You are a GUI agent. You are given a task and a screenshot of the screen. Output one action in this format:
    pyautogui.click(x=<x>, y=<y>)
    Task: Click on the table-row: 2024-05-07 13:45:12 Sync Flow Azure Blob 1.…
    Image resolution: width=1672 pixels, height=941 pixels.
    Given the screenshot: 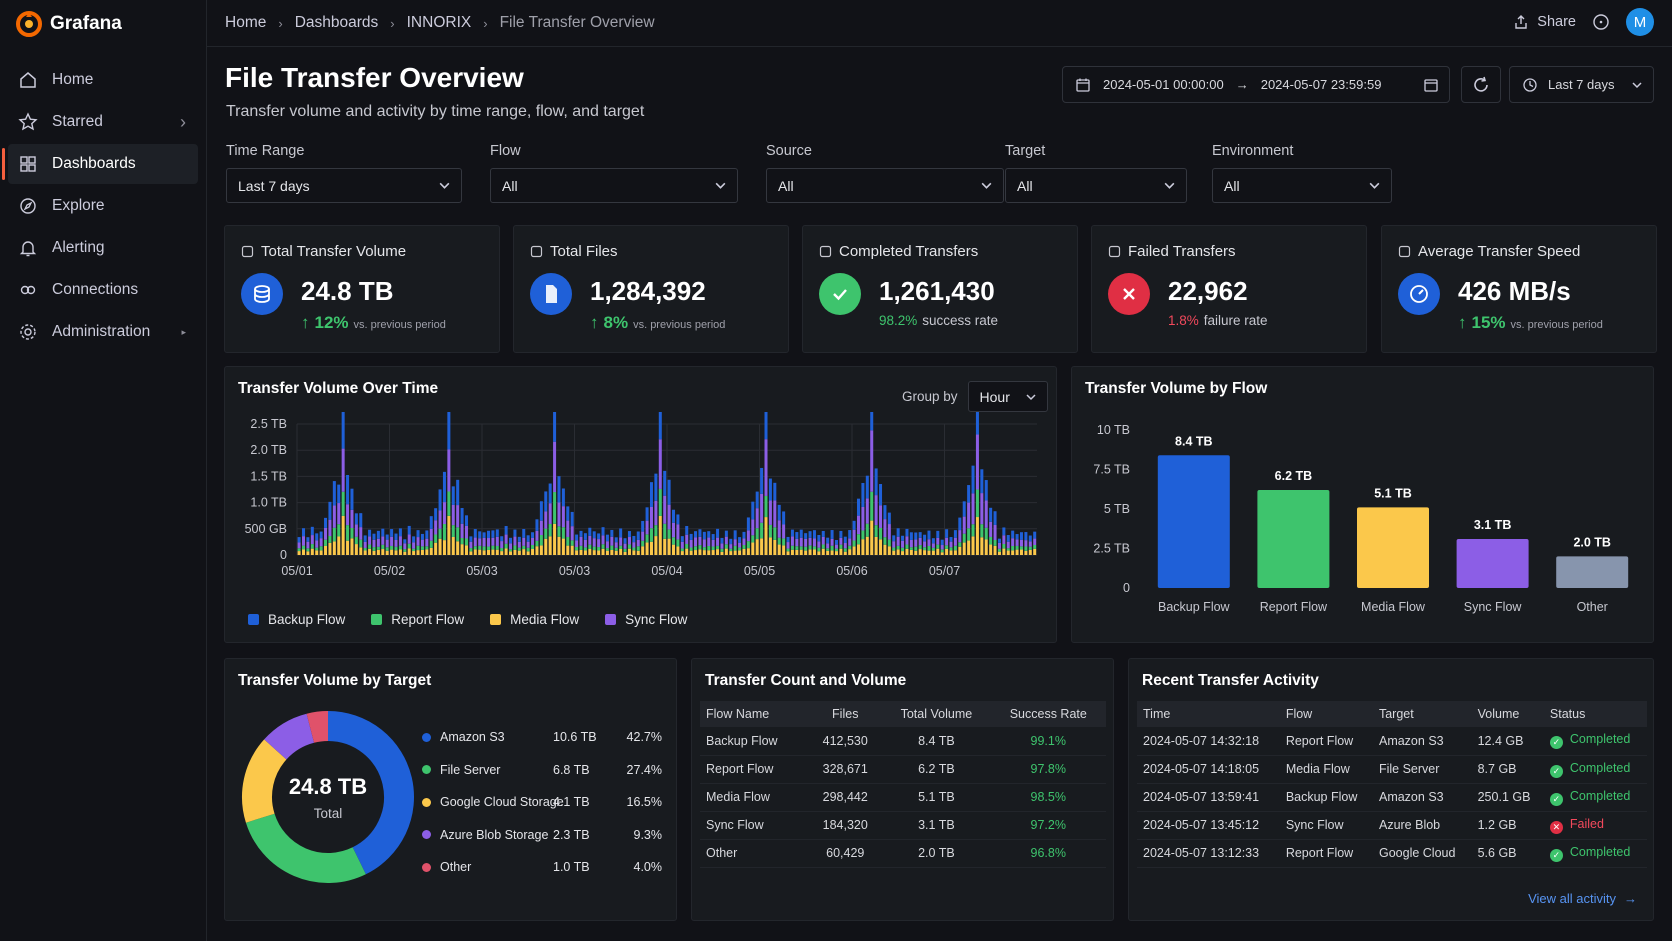 What is the action you would take?
    pyautogui.click(x=1392, y=825)
    